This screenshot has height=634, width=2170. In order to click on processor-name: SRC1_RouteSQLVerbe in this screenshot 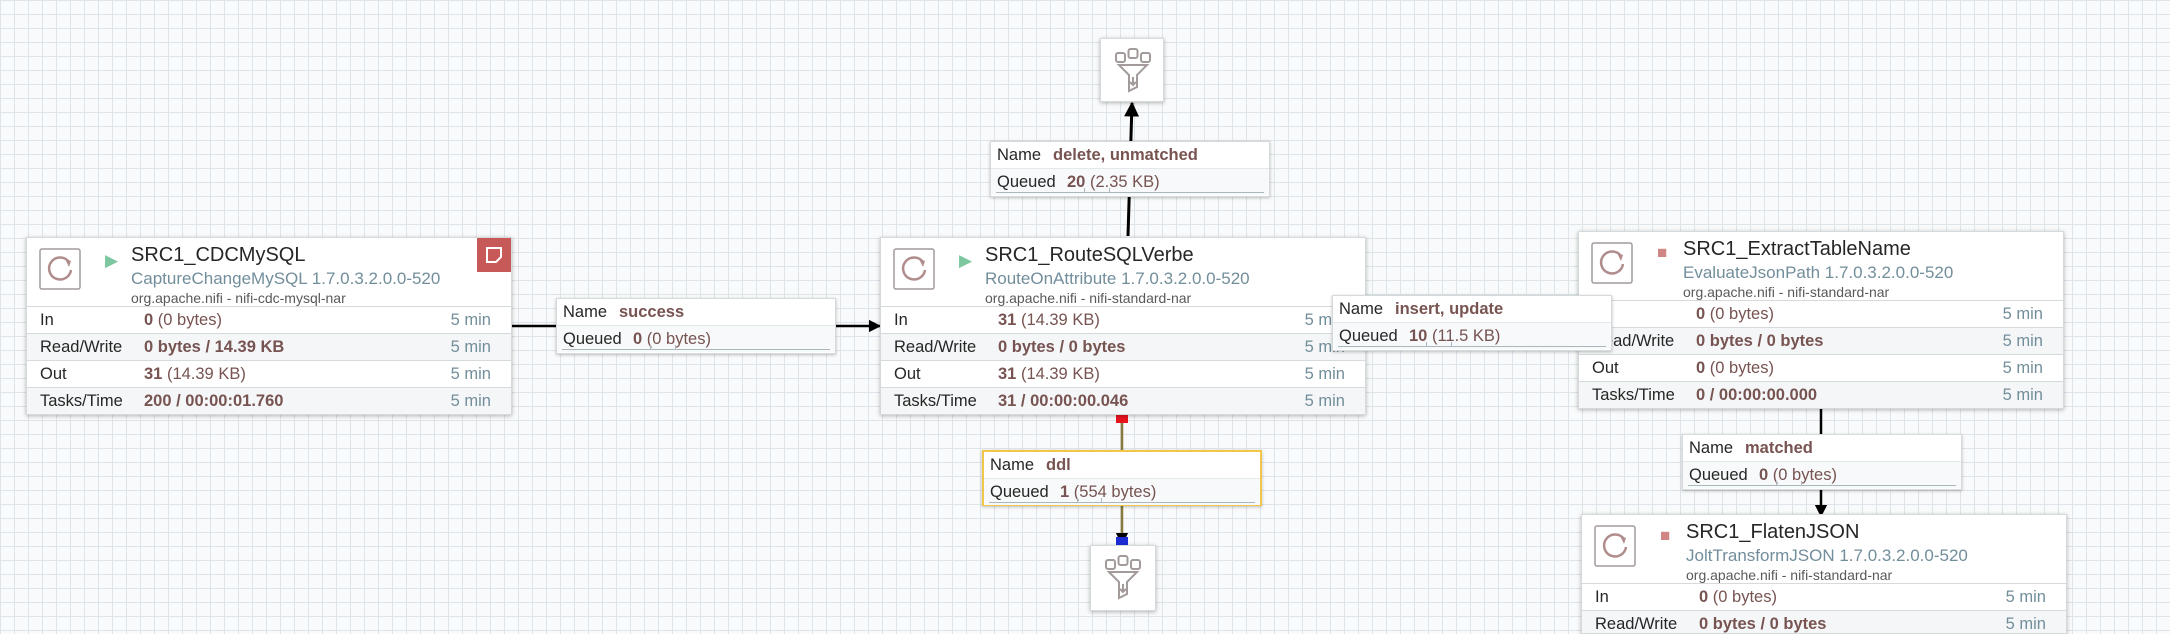, I will do `click(1089, 255)`.